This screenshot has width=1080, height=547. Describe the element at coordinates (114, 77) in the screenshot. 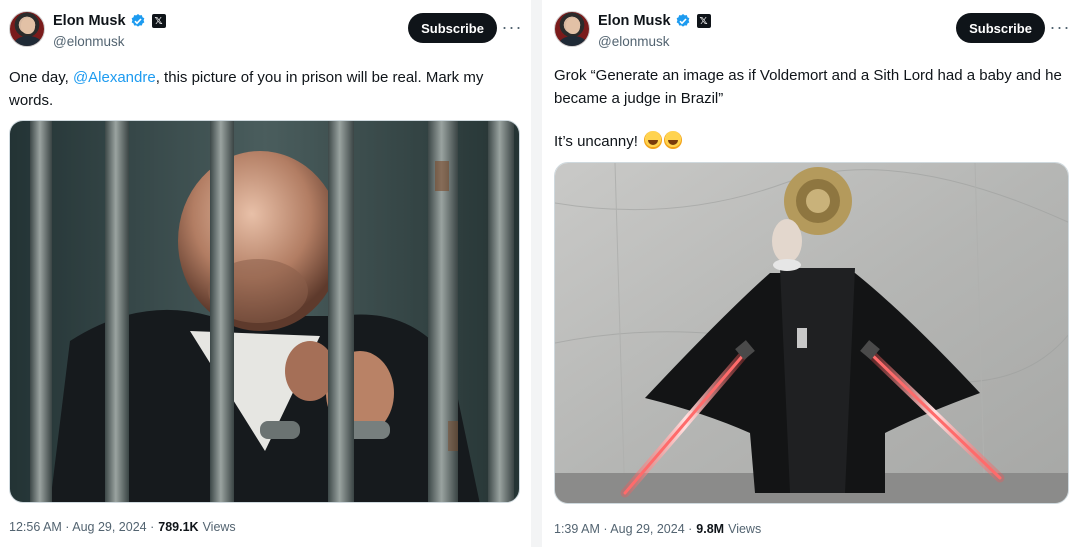

I see `mention-link: @Alexandre` at that location.